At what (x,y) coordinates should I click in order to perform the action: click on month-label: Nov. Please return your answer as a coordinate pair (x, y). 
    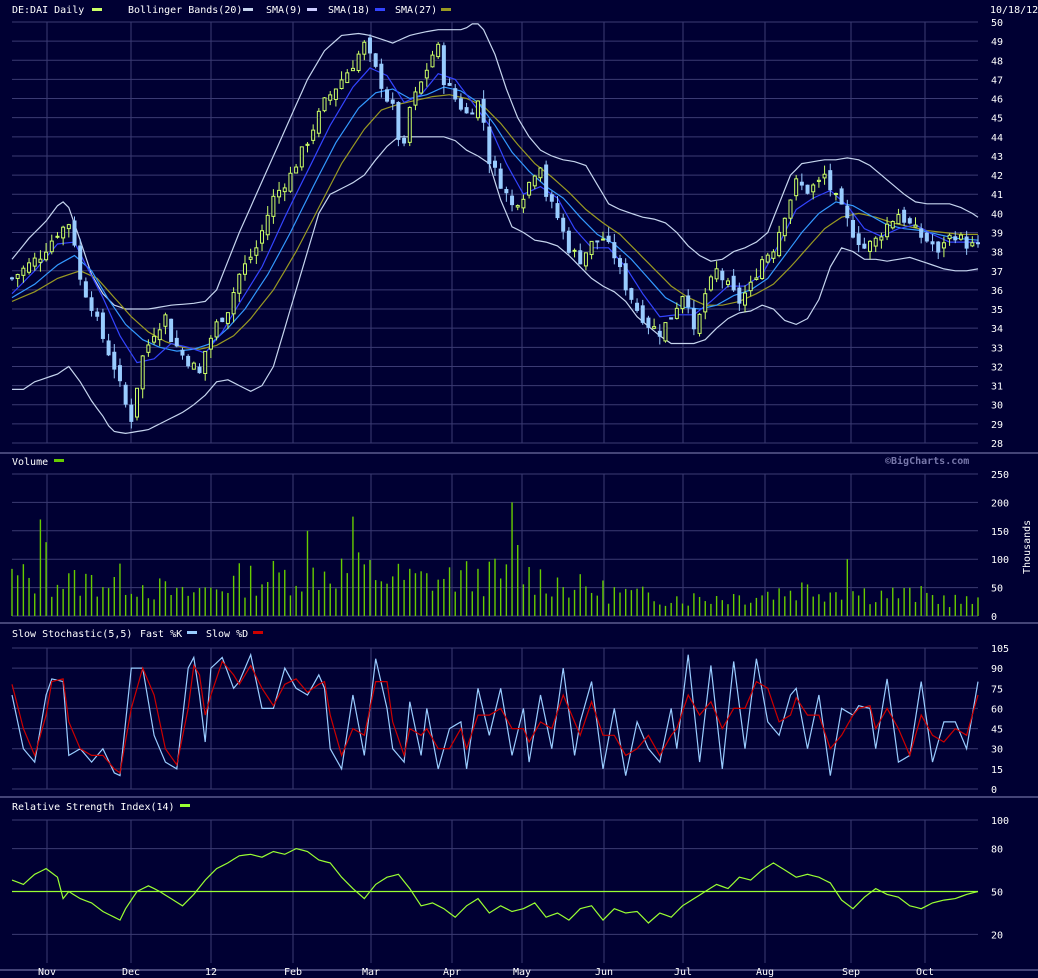
    Looking at the image, I should click on (47, 972).